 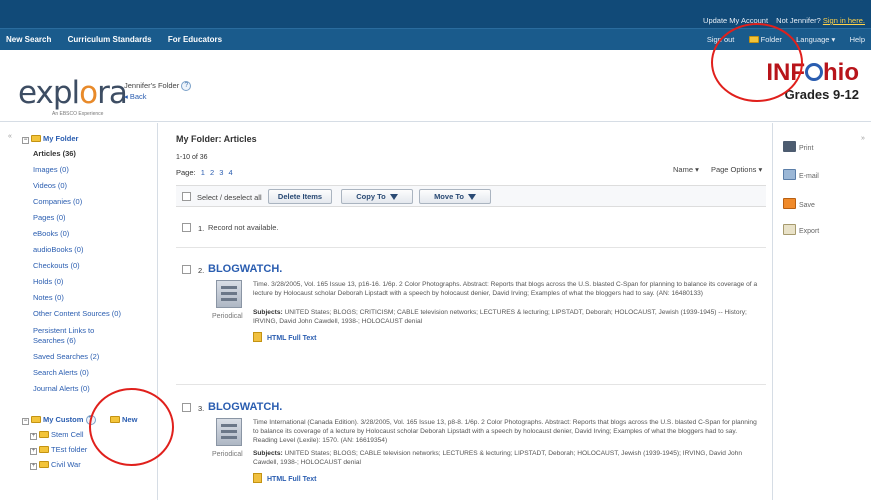 What do you see at coordinates (192, 157) in the screenshot?
I see `result-count: 1-10 of 36` at bounding box center [192, 157].